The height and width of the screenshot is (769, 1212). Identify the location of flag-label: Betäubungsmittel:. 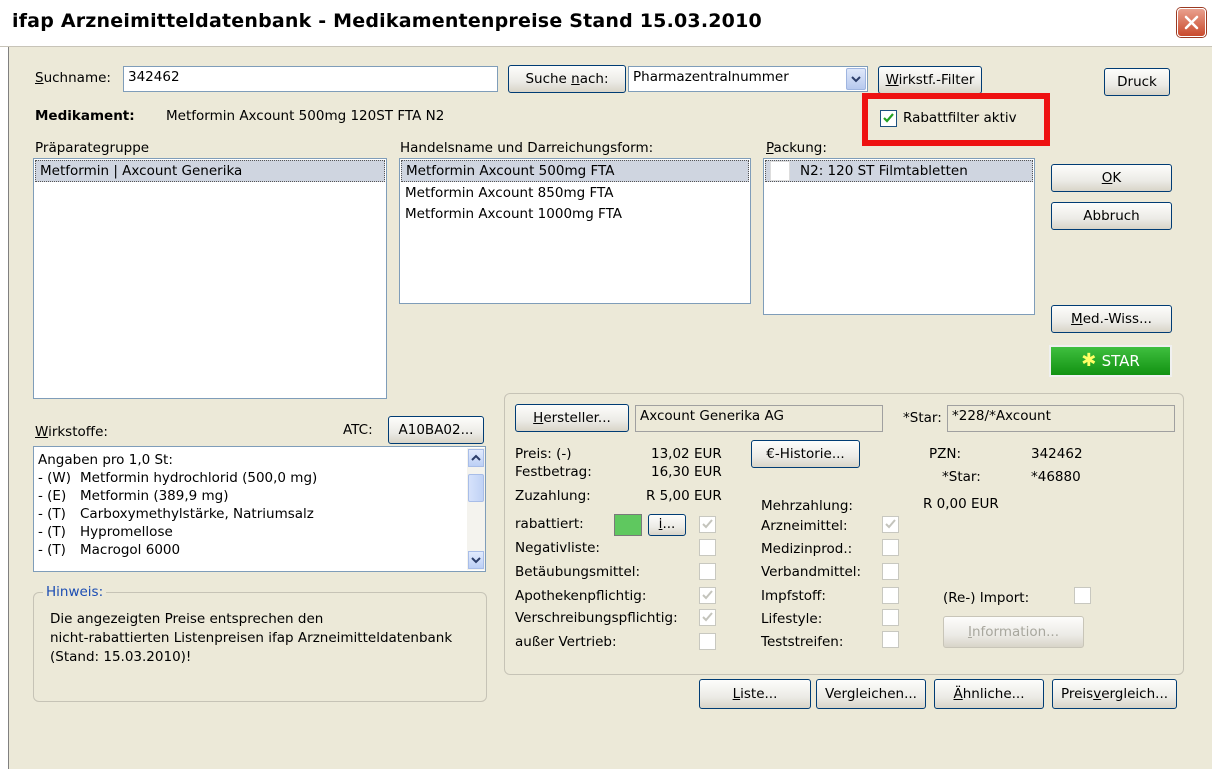
(578, 572).